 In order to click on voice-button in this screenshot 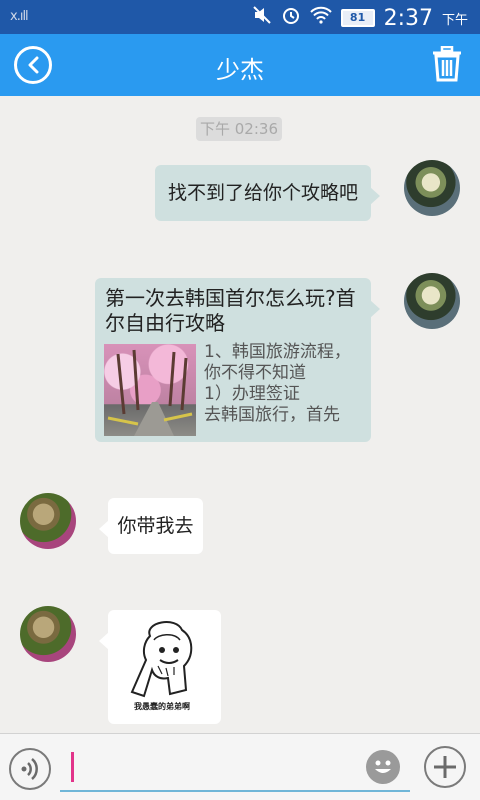, I will do `click(30, 769)`.